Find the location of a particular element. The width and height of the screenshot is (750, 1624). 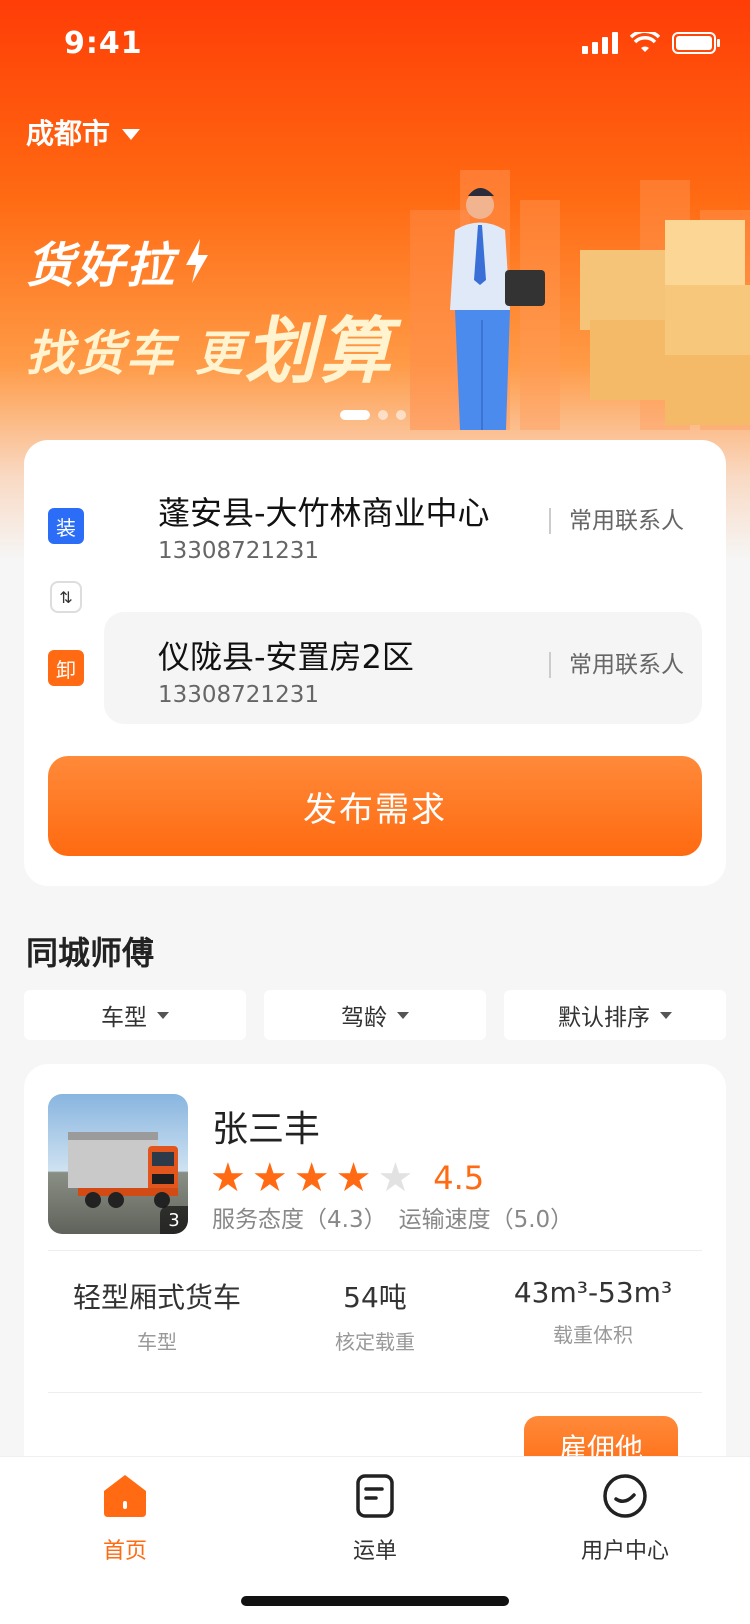

origin-address: 蓬安县-大竹林商业中心 13308721231 常用联系人 is located at coordinates (403, 524).